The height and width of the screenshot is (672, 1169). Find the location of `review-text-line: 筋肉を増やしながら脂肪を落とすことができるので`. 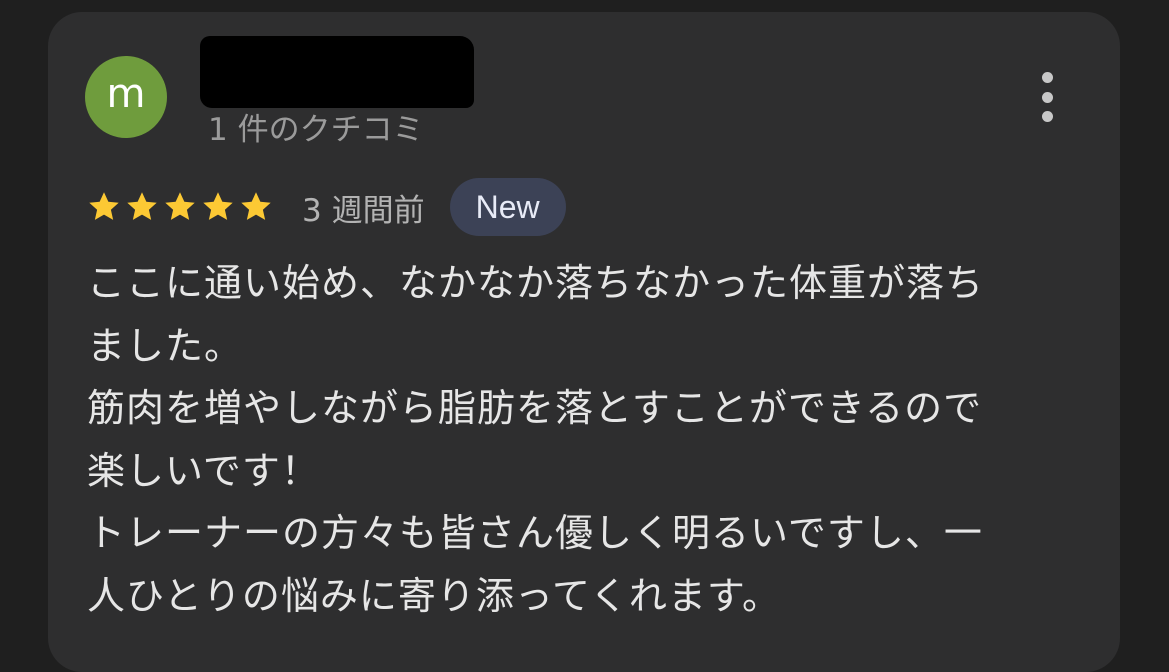

review-text-line: 筋肉を増やしながら脂肪を落とすことができるので is located at coordinates (535, 408).